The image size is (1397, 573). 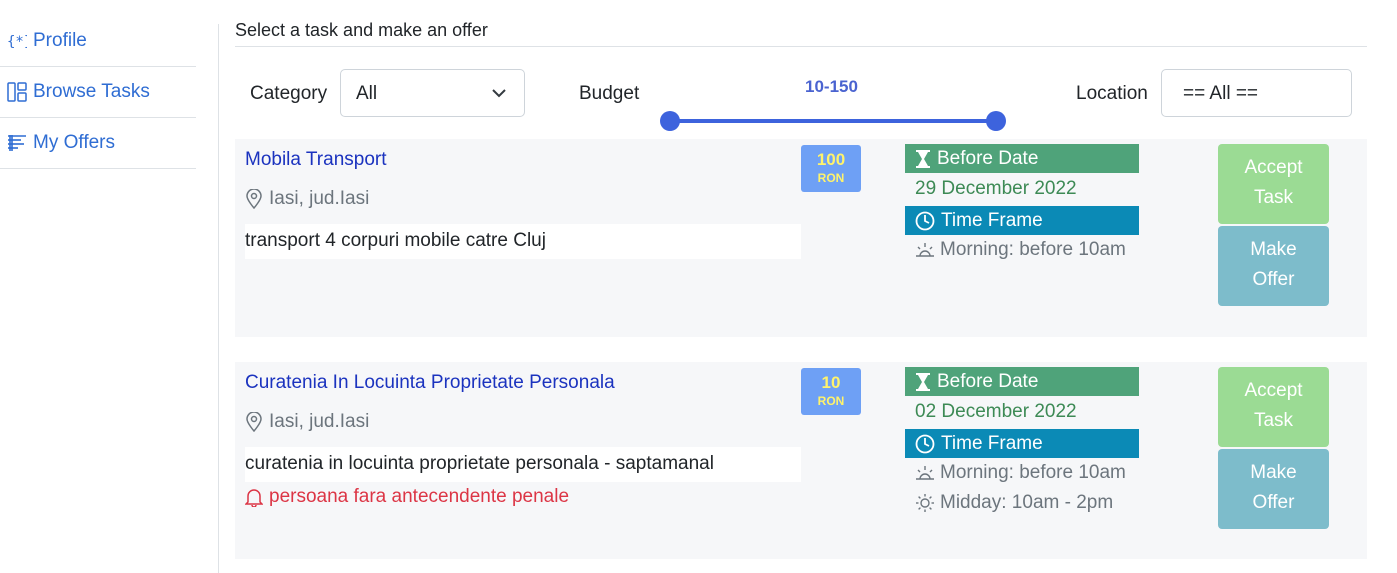 I want to click on budget-min-handle, so click(x=670, y=121).